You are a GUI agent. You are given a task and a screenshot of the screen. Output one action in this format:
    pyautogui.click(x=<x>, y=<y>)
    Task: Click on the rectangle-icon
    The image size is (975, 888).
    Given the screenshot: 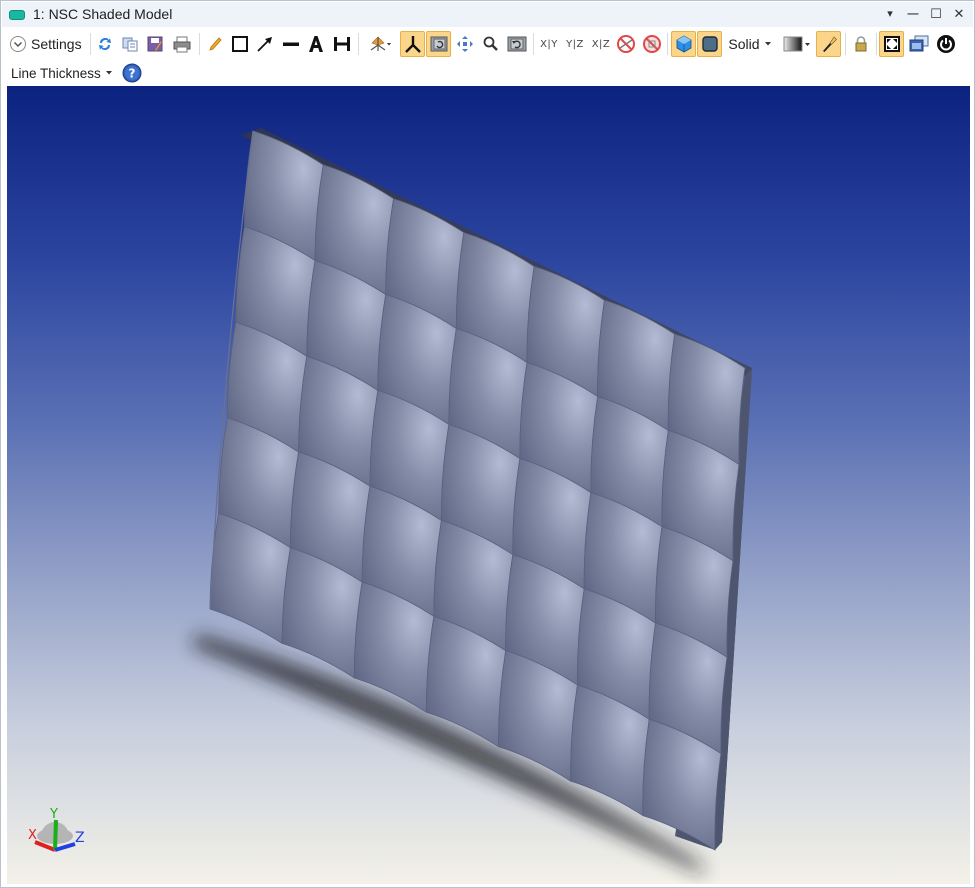 What is the action you would take?
    pyautogui.click(x=240, y=44)
    